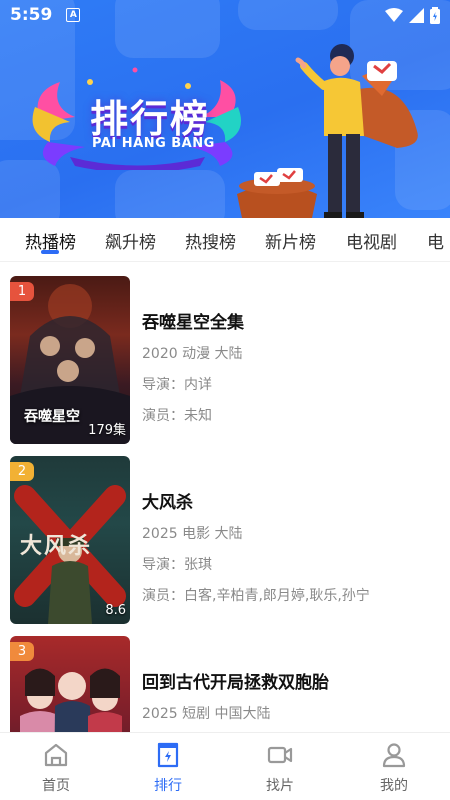 The width and height of the screenshot is (450, 800). I want to click on status-bar: 5:59 A, so click(225, 15).